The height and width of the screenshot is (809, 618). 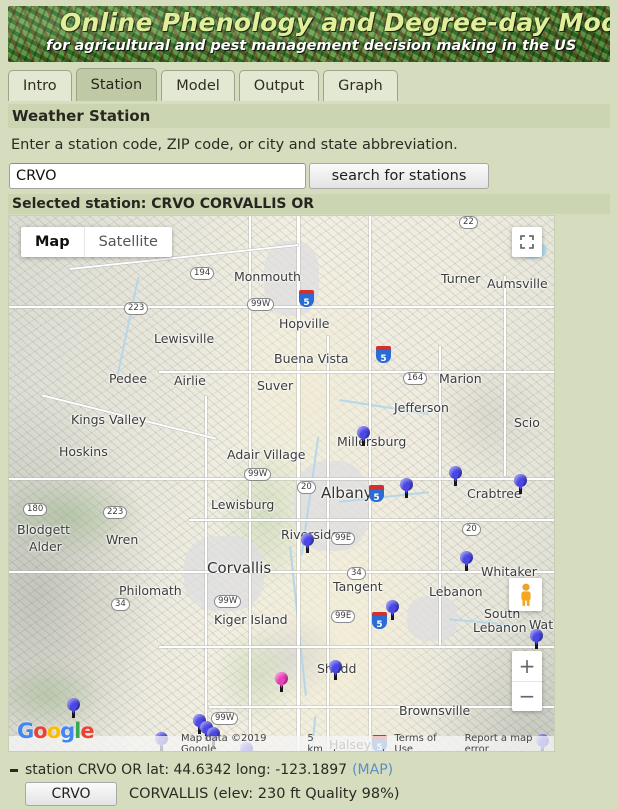 I want to click on map-place-label: Scio, so click(x=527, y=422).